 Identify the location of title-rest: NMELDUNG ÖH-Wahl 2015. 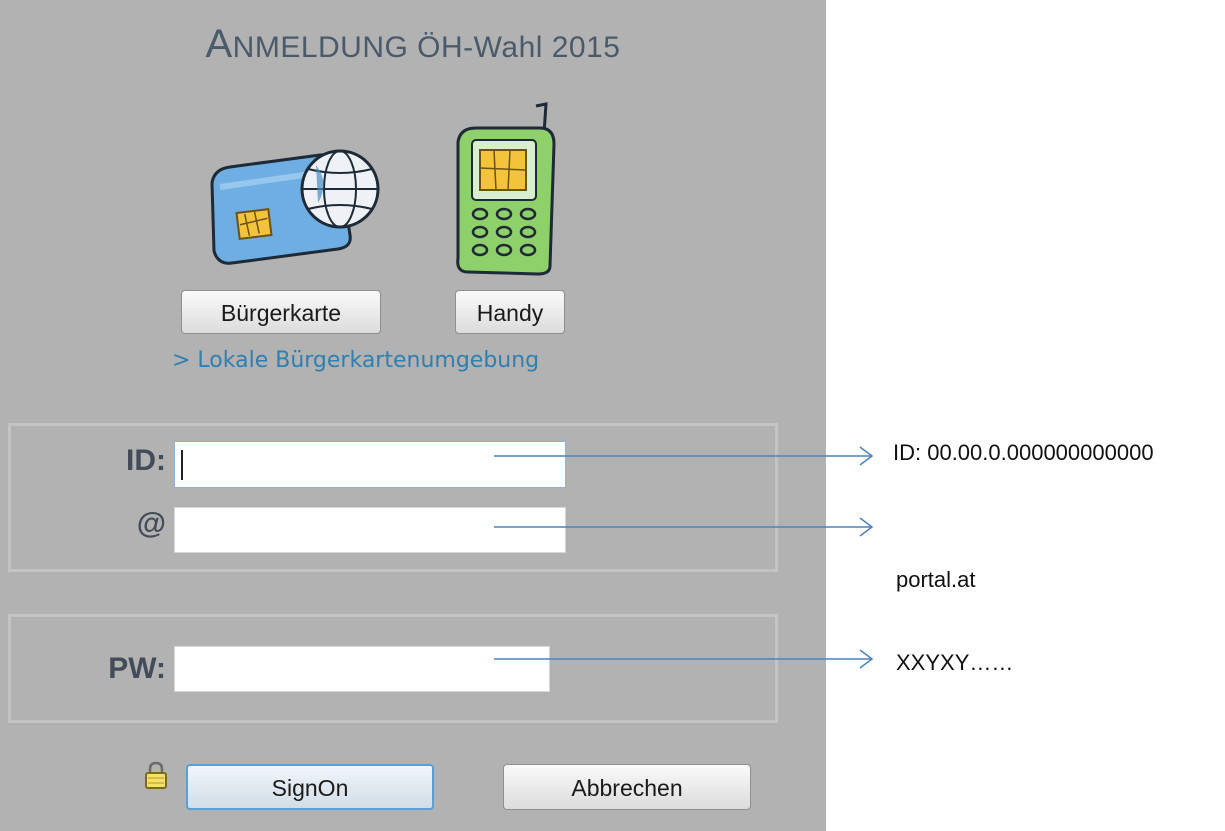
(426, 47).